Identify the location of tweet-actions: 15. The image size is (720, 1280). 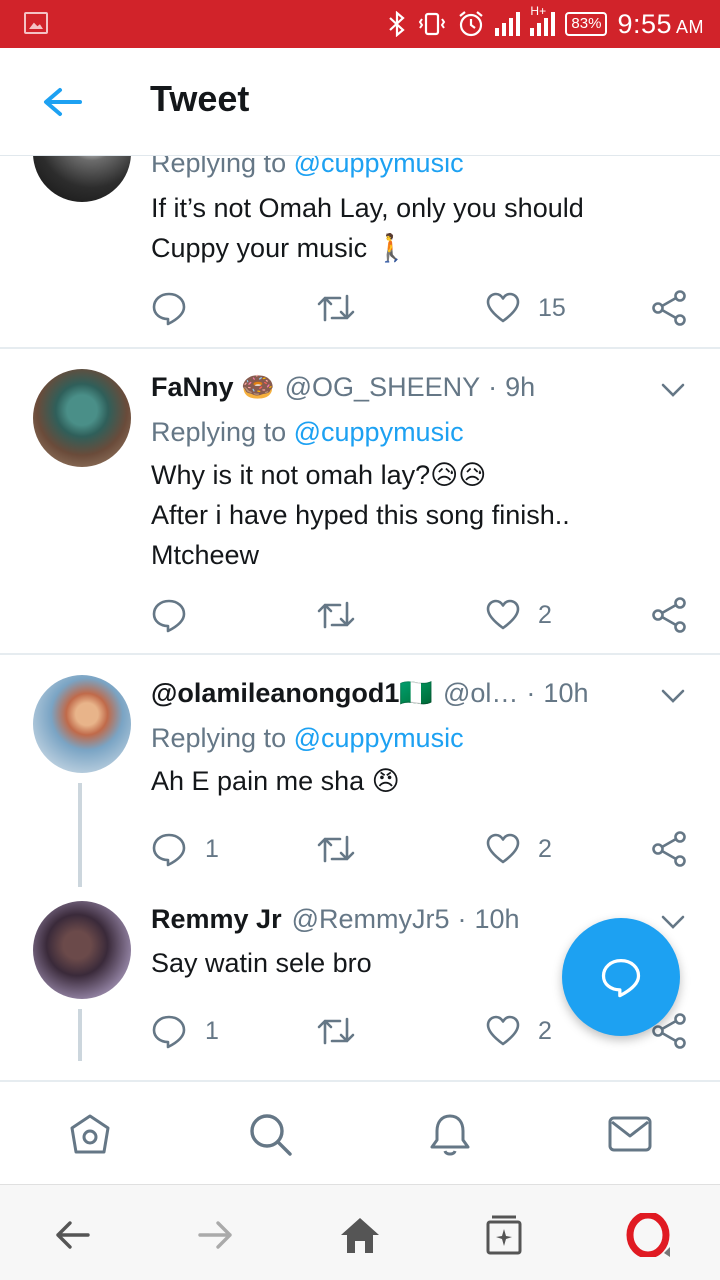
(360, 308).